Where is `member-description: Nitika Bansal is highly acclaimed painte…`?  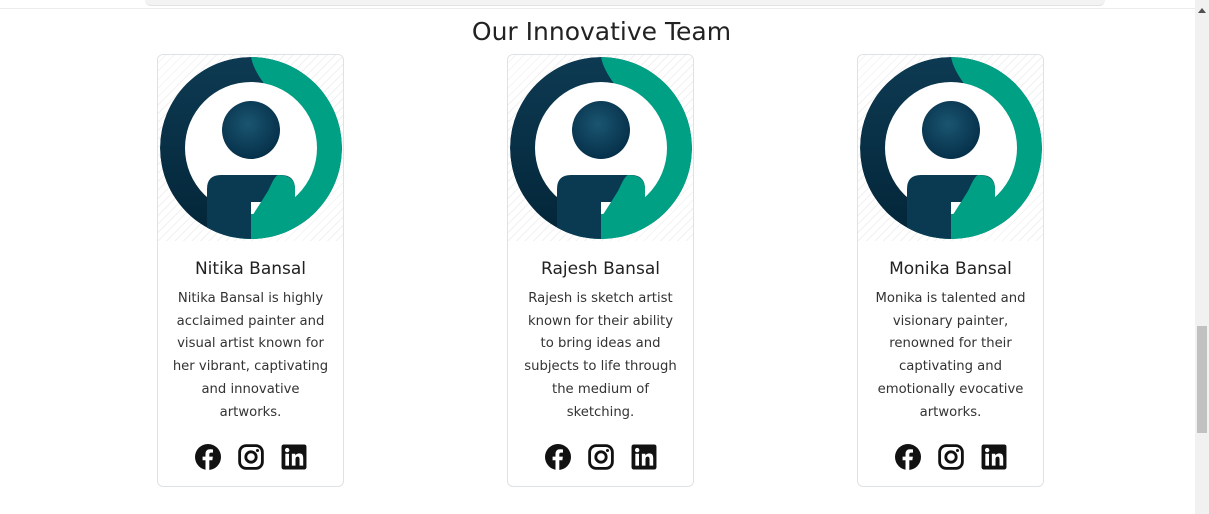
member-description: Nitika Bansal is highly acclaimed painte… is located at coordinates (250, 355).